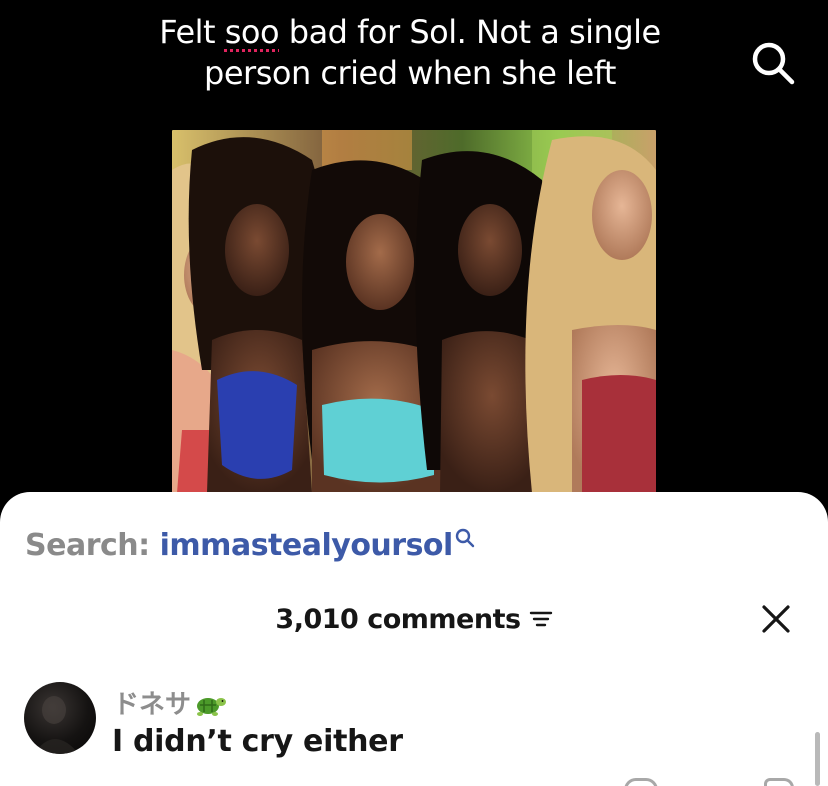  What do you see at coordinates (192, 32) in the screenshot?
I see `caption-text: Felt` at bounding box center [192, 32].